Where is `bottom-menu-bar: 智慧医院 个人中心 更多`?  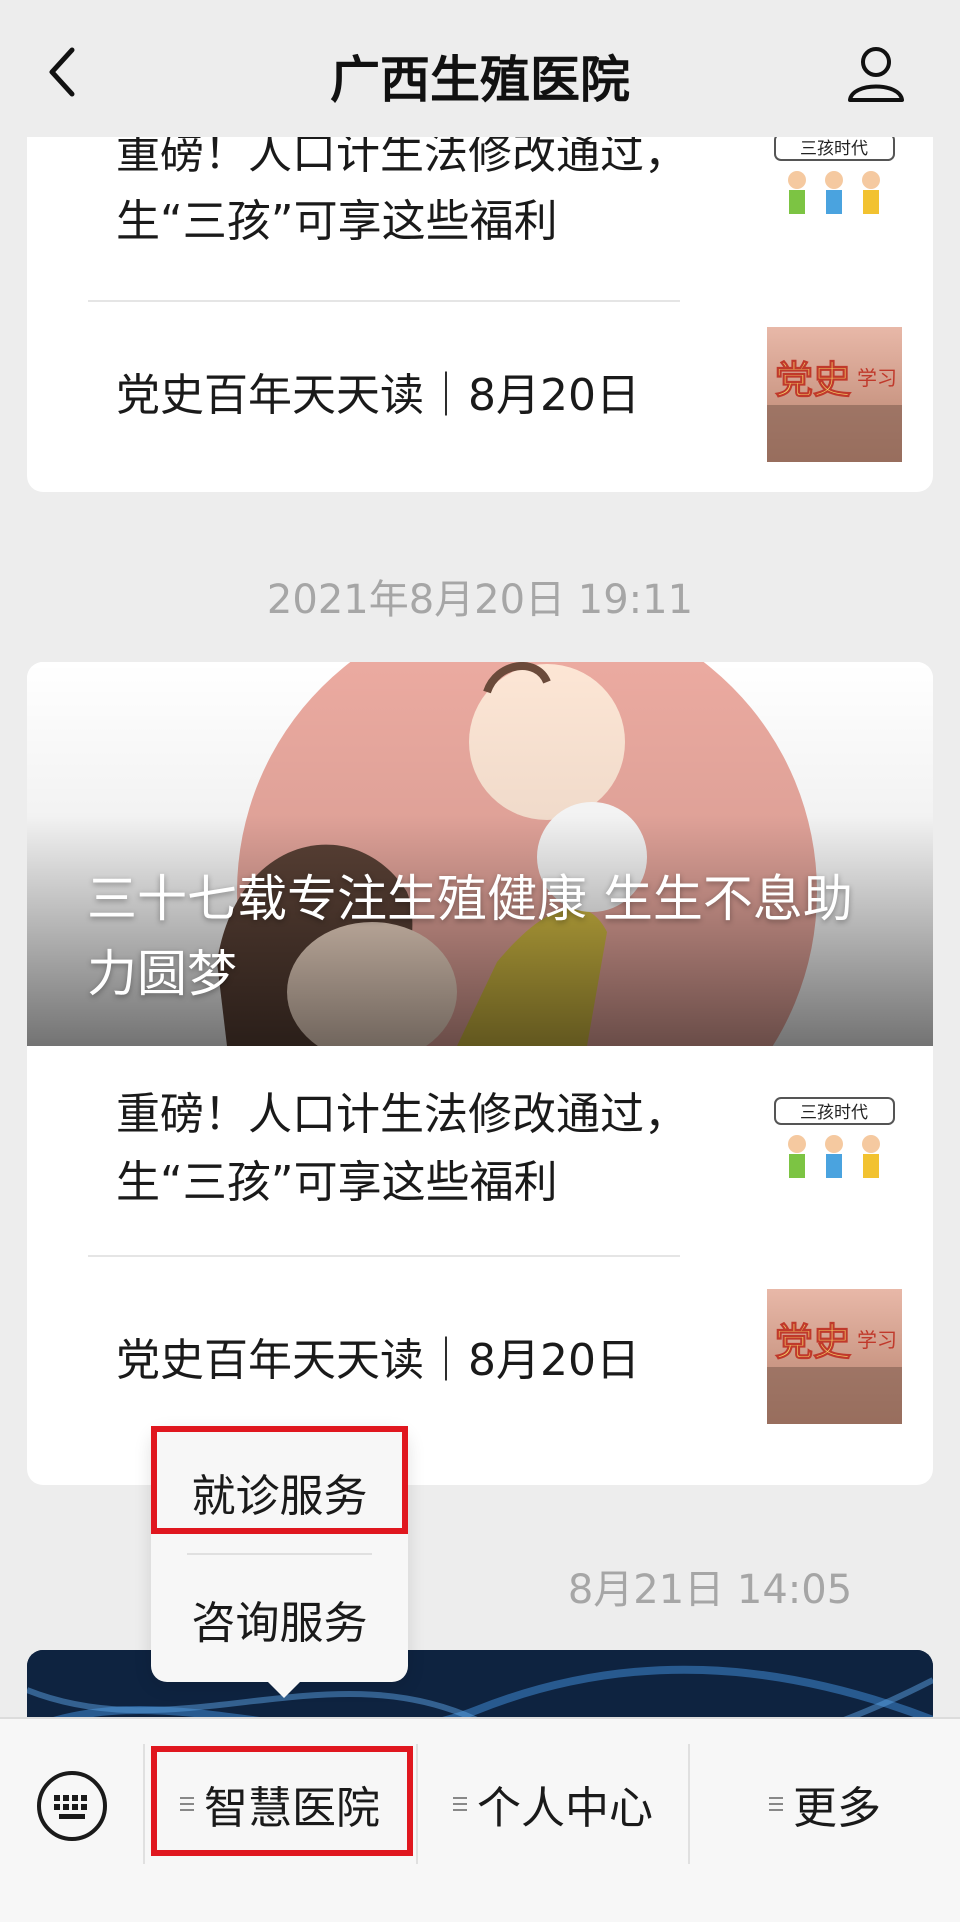
bottom-menu-bar: 智慧医院 个人中心 更多 is located at coordinates (480, 1819).